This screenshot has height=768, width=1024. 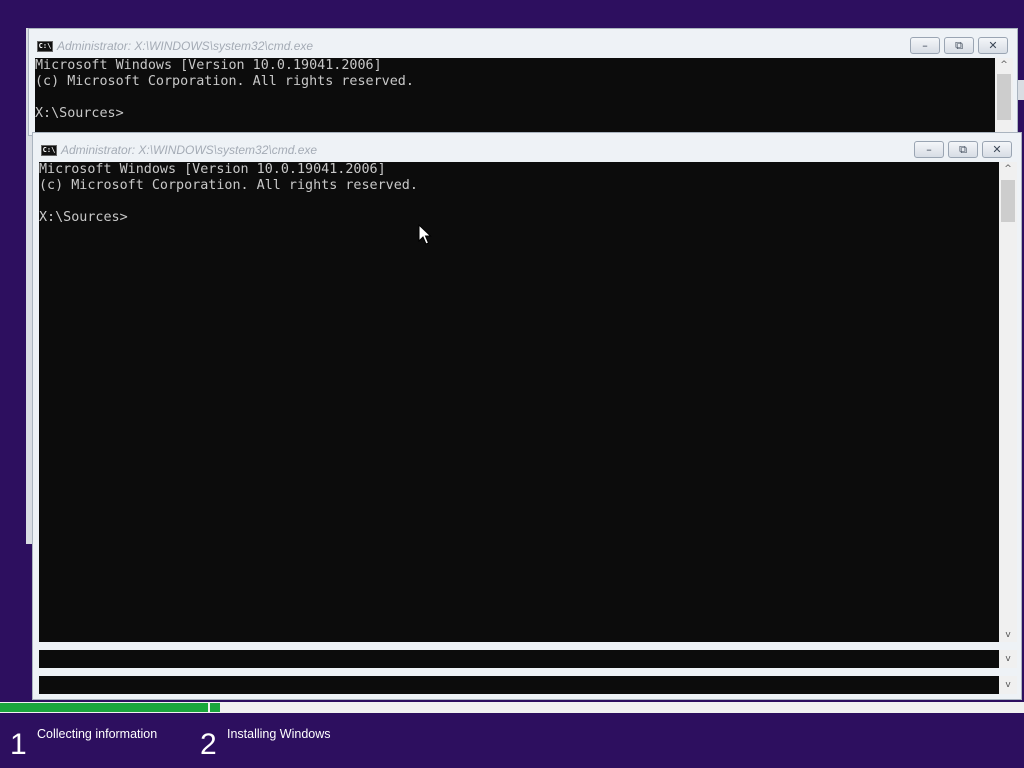 What do you see at coordinates (1008, 402) in the screenshot?
I see `vertical-scrollbar: ^ v` at bounding box center [1008, 402].